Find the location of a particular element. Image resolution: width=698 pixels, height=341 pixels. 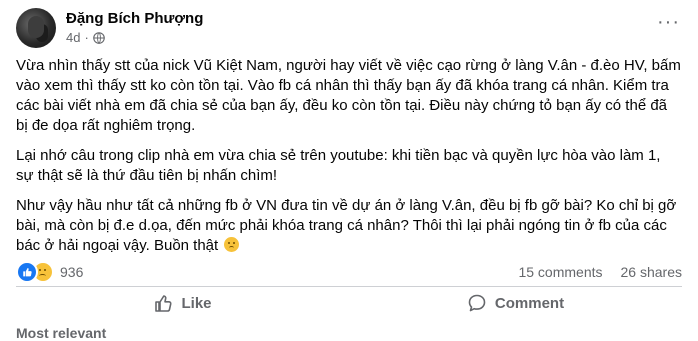

sad-face-icon is located at coordinates (232, 244).